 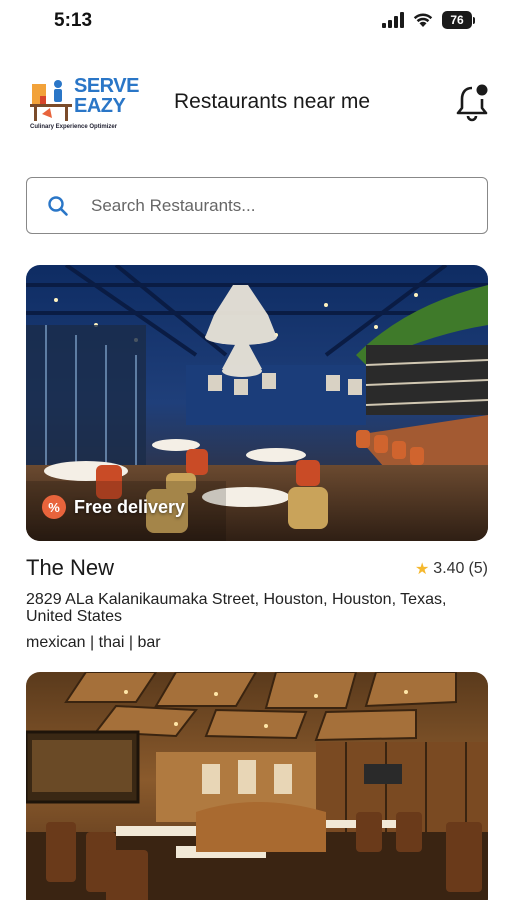 I want to click on free-delivery-badge: % Free delivery, so click(x=113, y=507).